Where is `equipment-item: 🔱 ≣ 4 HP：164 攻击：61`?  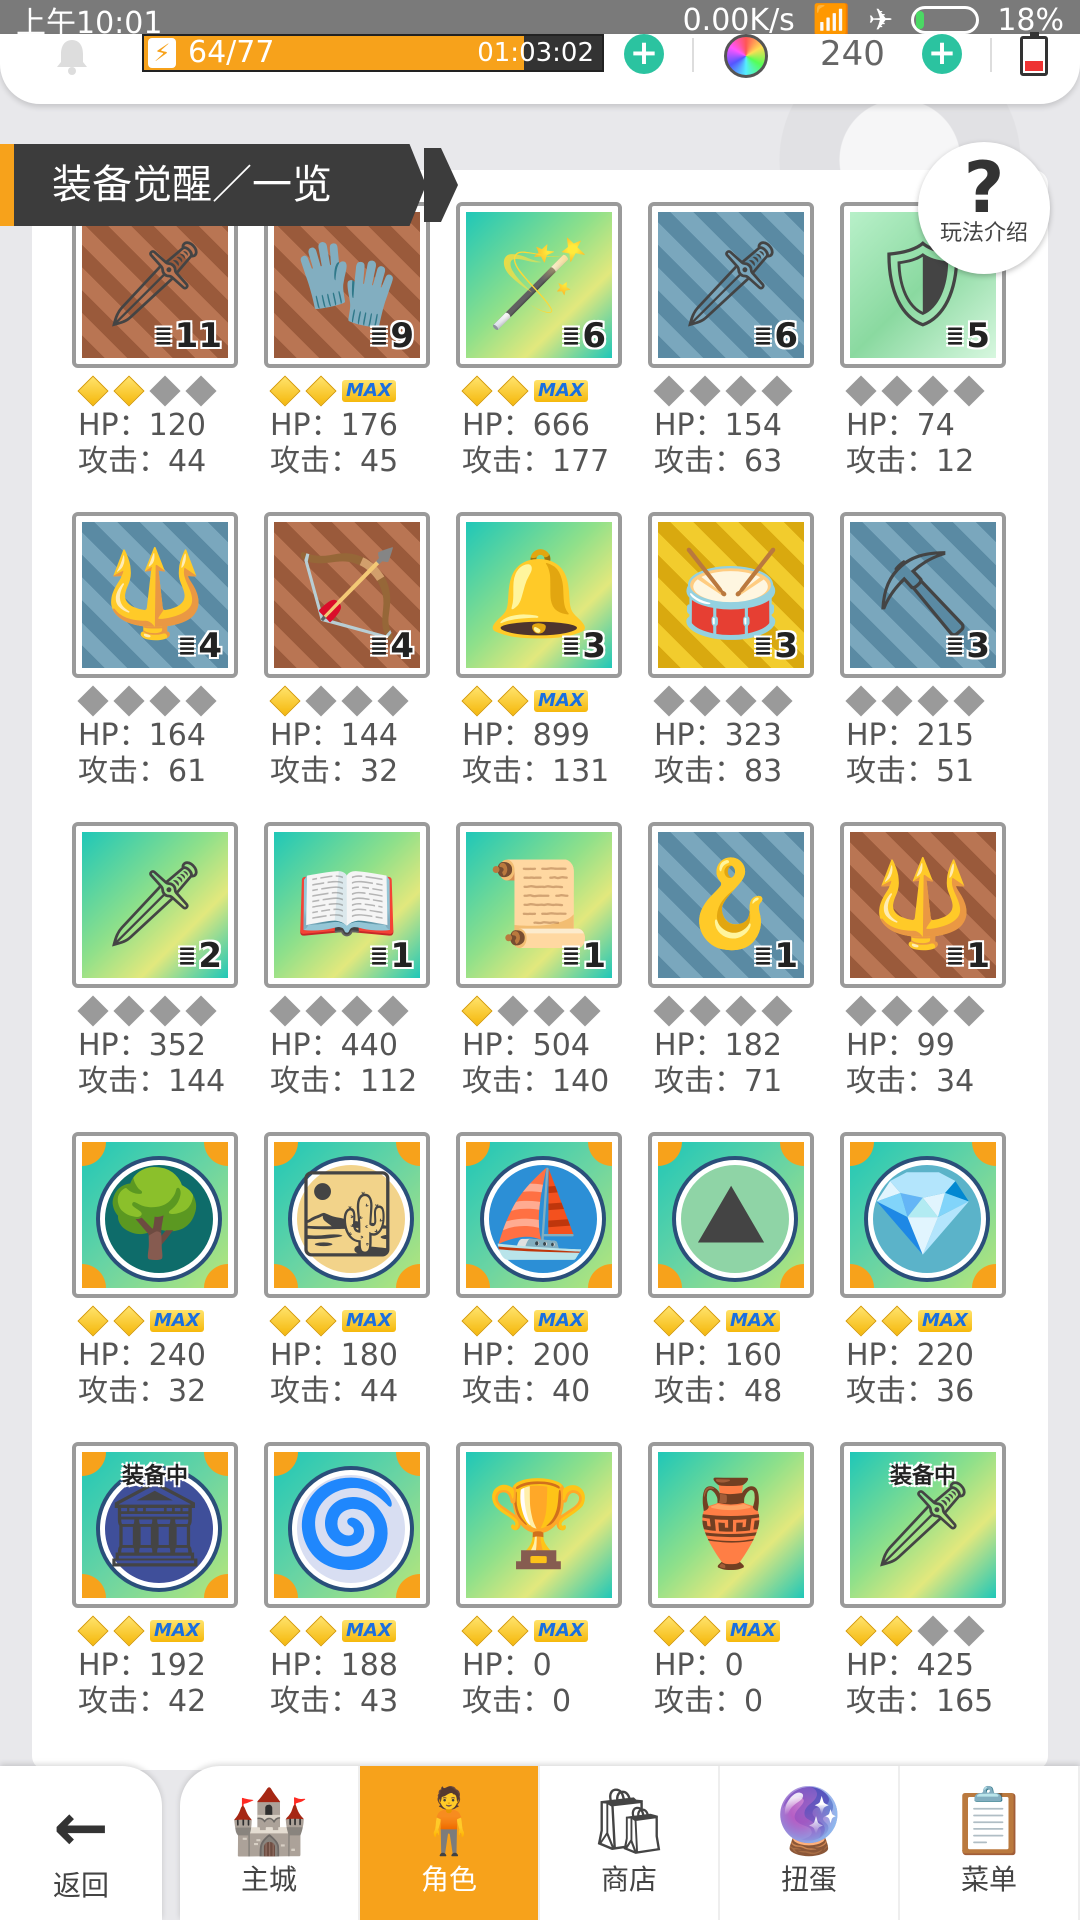
equipment-item: 🔱 ≣ 4 HP：164 攻击：61 is located at coordinates (168, 667).